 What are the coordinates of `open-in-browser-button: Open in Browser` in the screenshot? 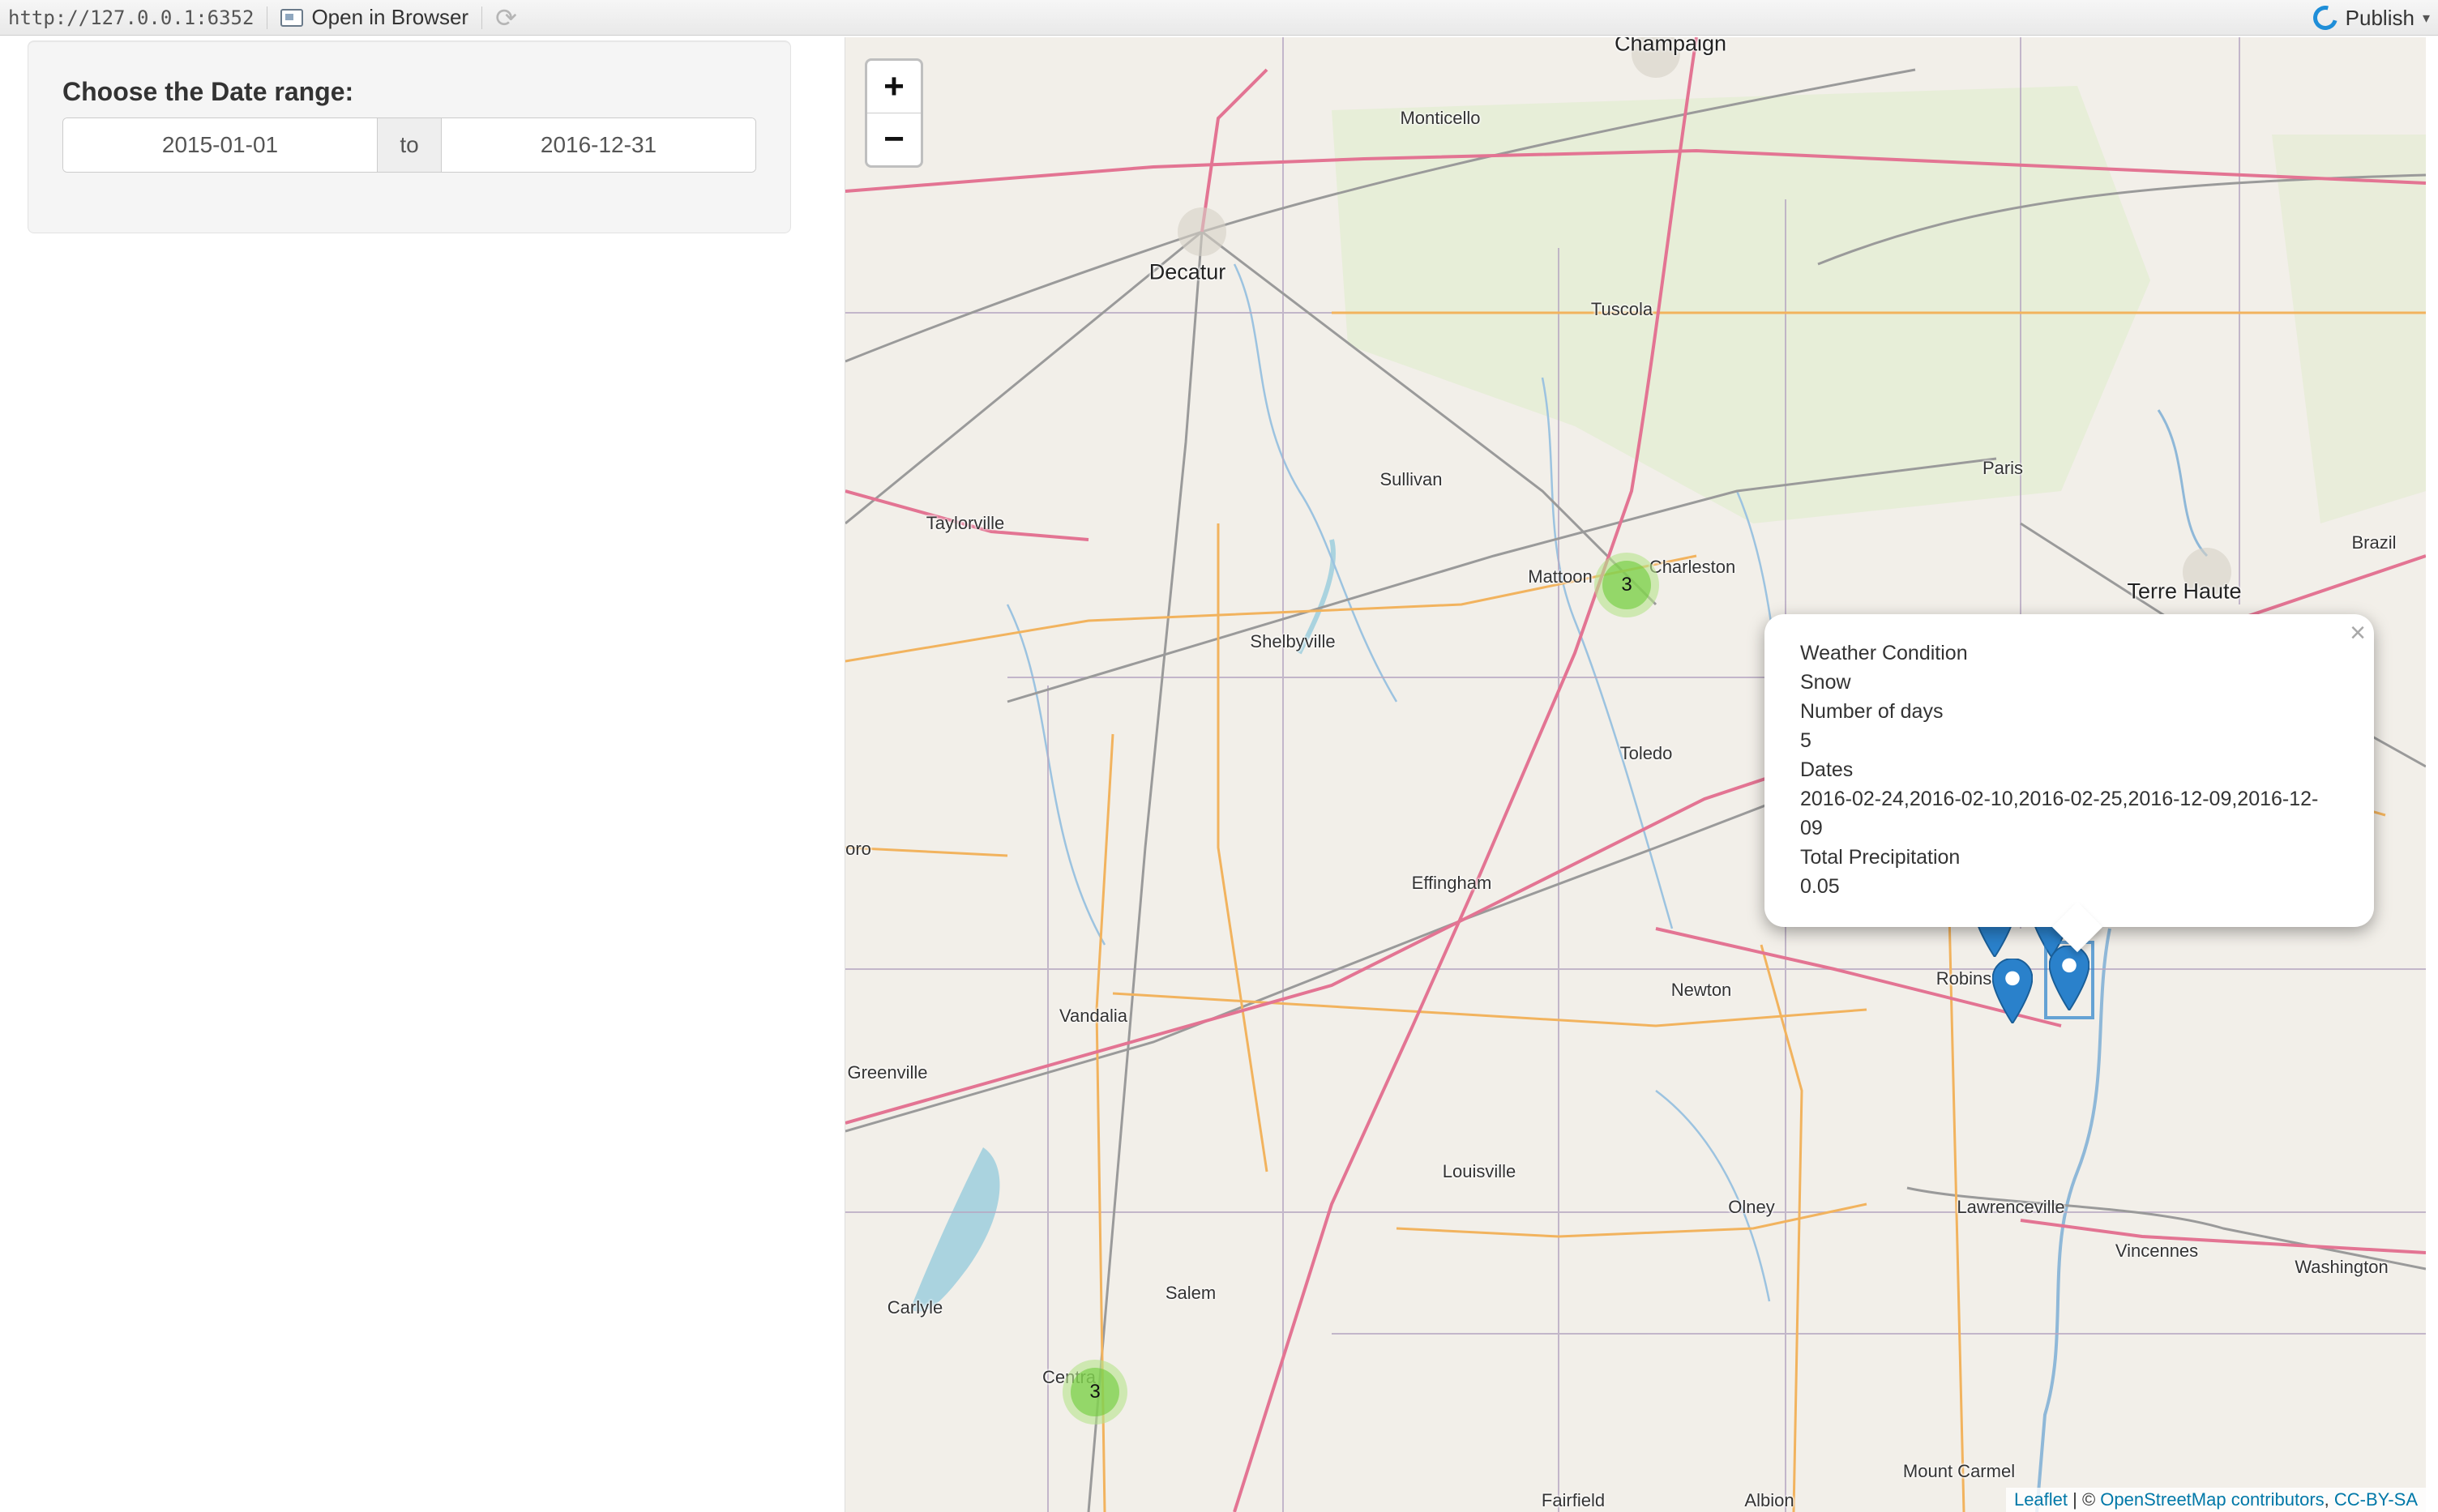 It's located at (374, 17).